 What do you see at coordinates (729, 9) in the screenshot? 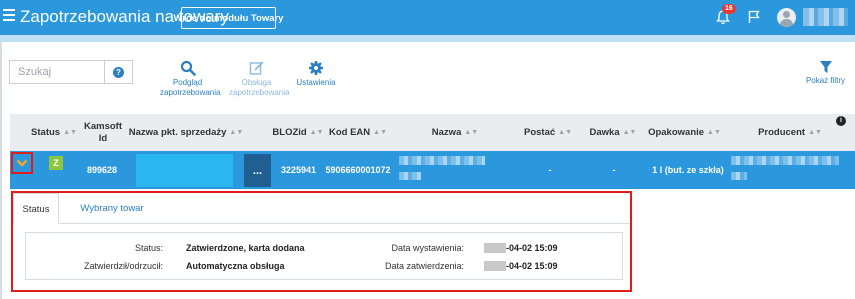
I see `notification-badge: 16` at bounding box center [729, 9].